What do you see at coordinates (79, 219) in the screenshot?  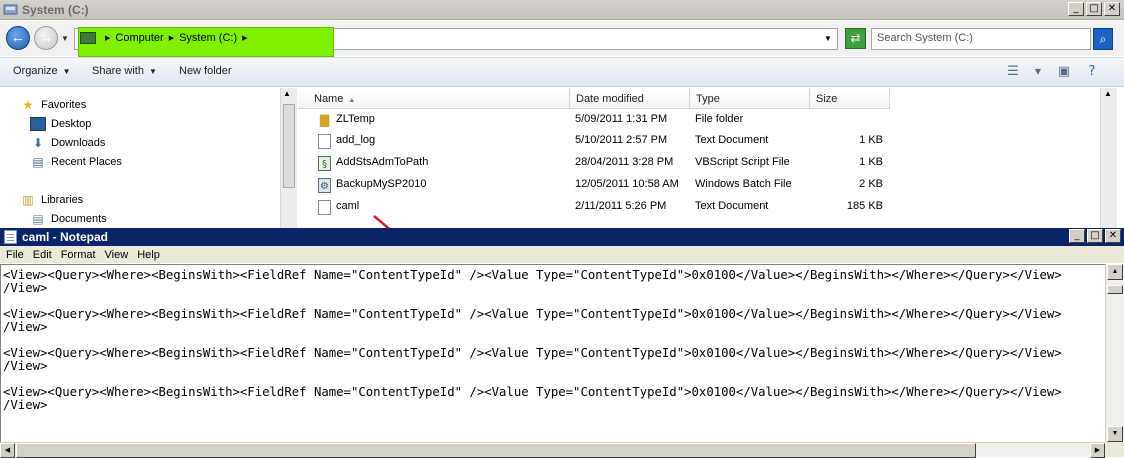 I see `nav-documents-label: Documents` at bounding box center [79, 219].